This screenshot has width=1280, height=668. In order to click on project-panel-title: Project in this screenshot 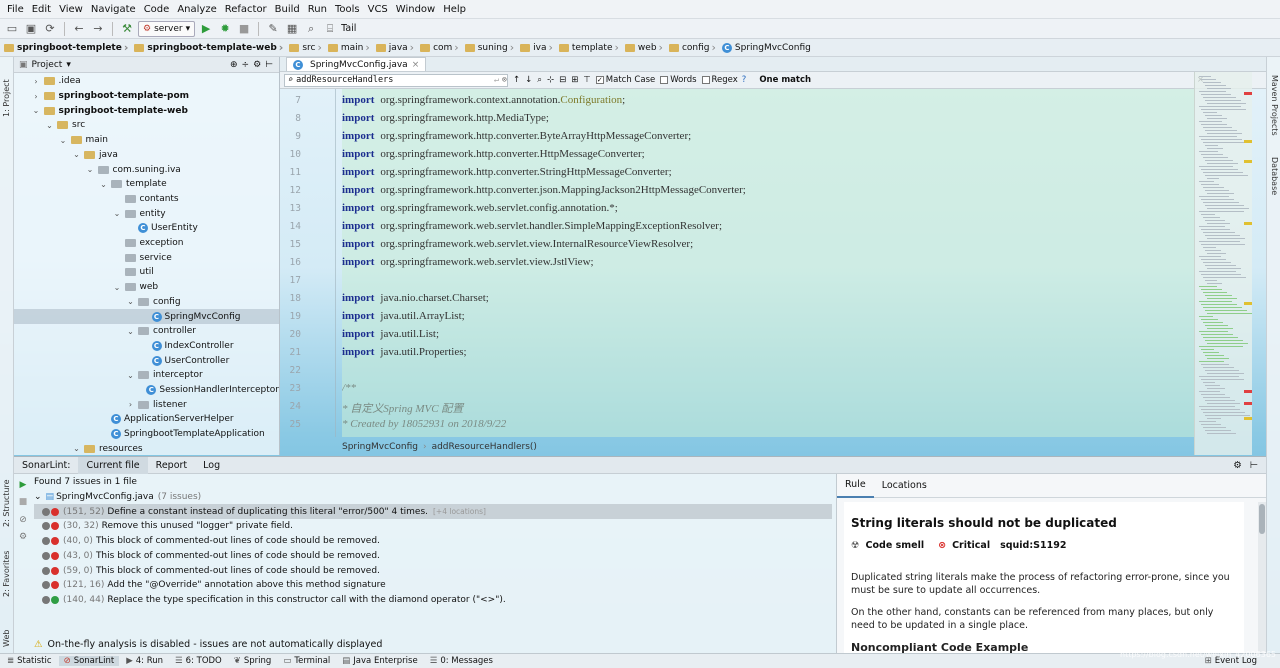, I will do `click(47, 65)`.